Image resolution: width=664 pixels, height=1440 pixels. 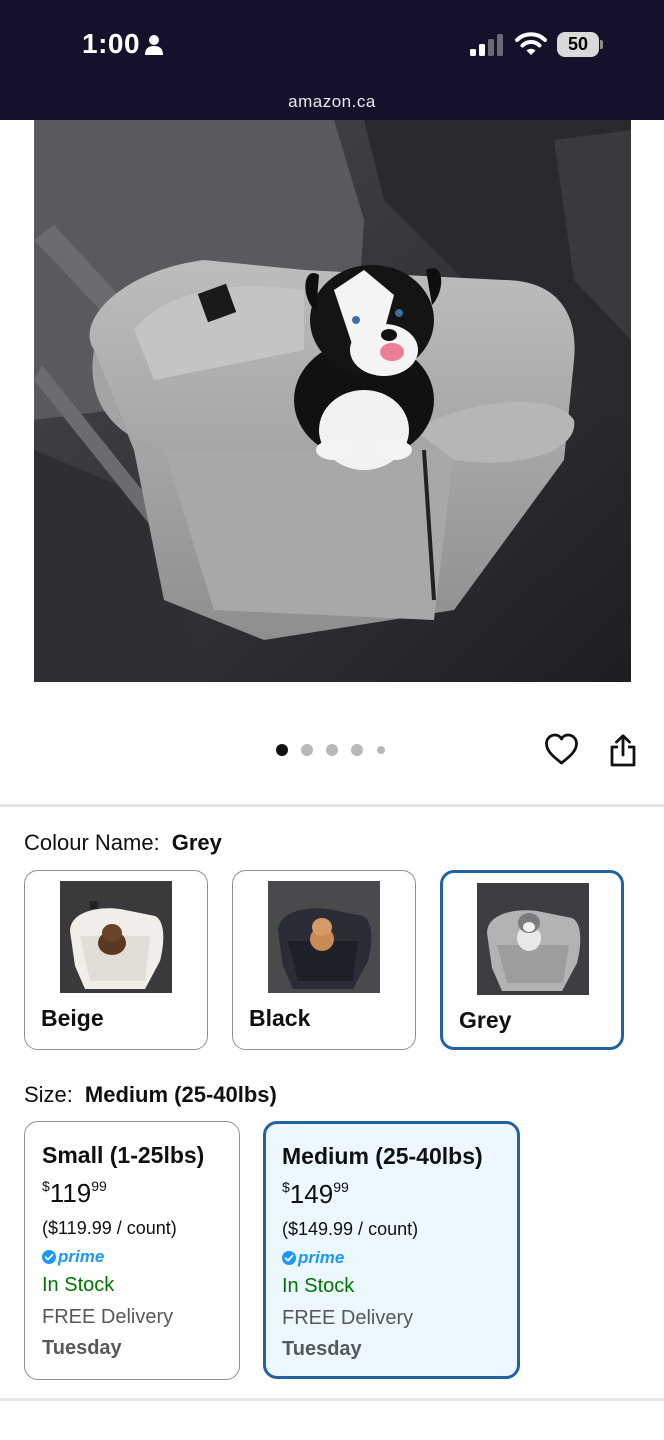 I want to click on colour-option-beige: Beige, so click(x=116, y=960).